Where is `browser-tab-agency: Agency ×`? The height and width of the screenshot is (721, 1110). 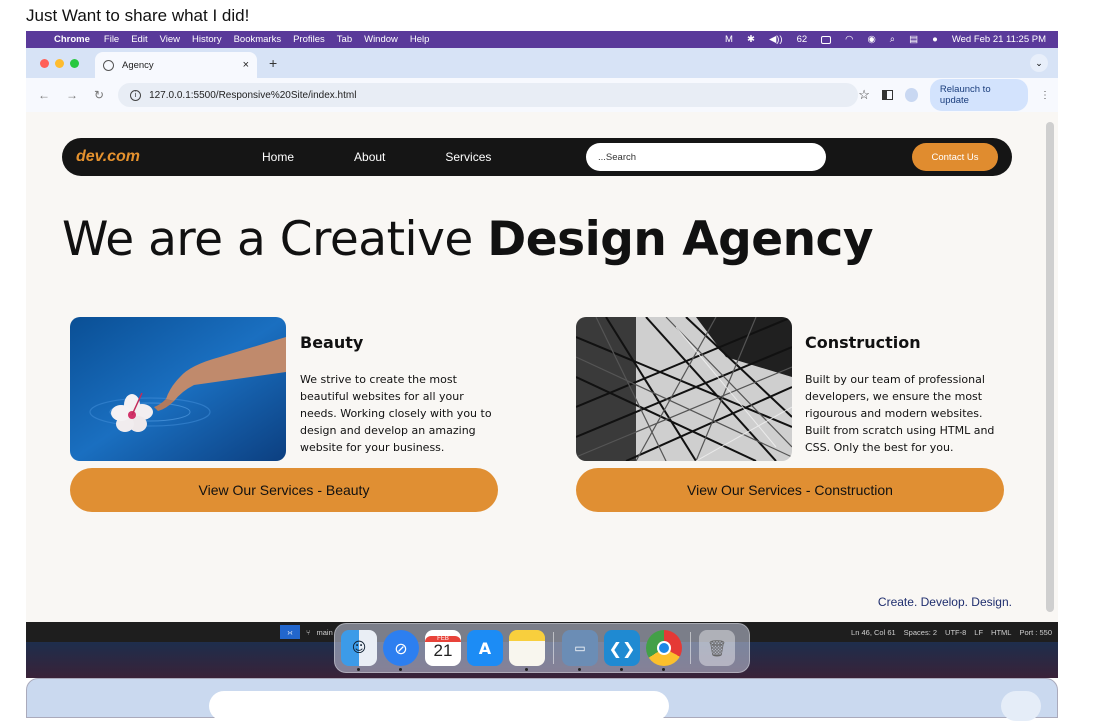 browser-tab-agency: Agency × is located at coordinates (176, 65).